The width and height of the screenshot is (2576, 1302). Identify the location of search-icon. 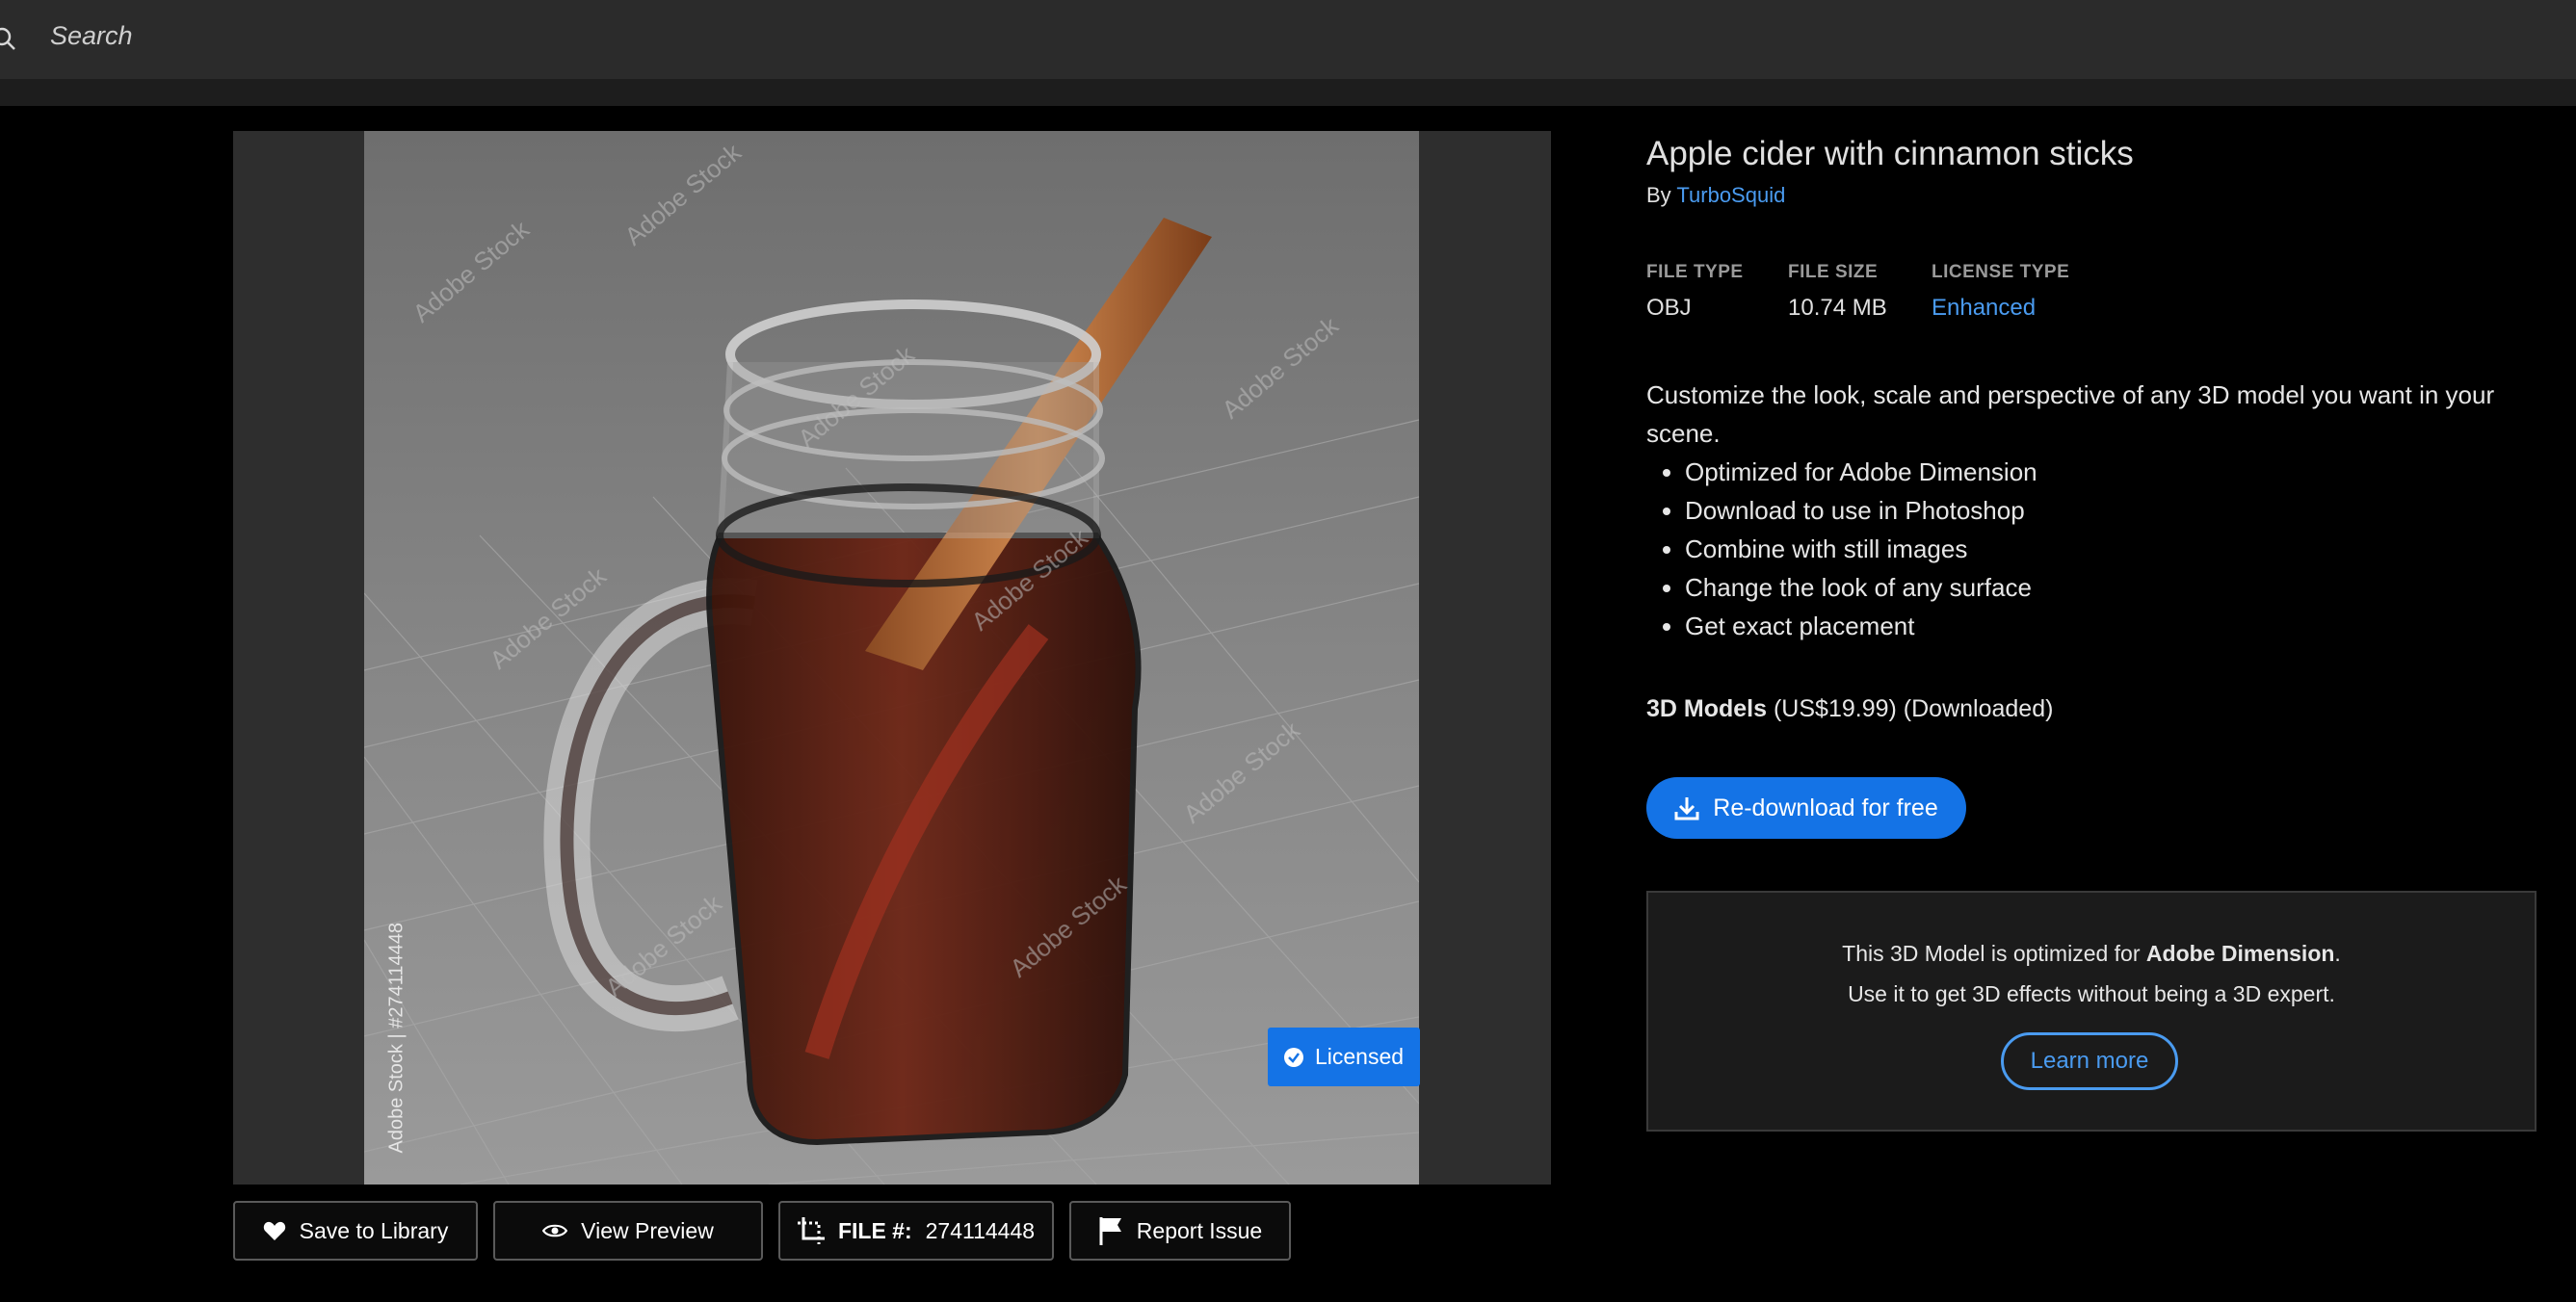
(8, 37).